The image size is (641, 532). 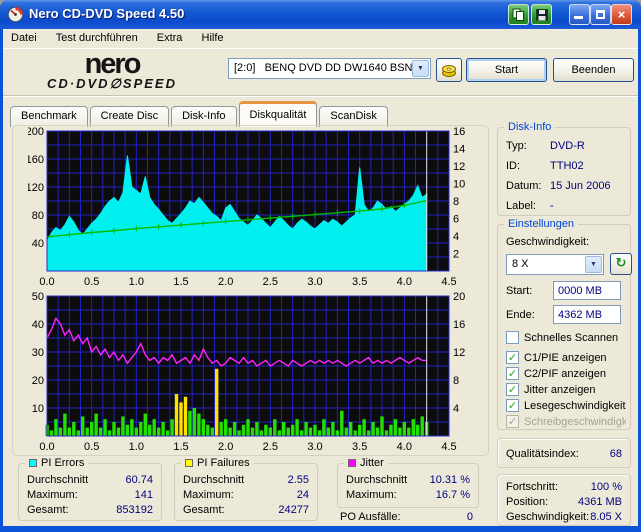 I want to click on pi-failures-title: PI Failures, so click(x=223, y=463).